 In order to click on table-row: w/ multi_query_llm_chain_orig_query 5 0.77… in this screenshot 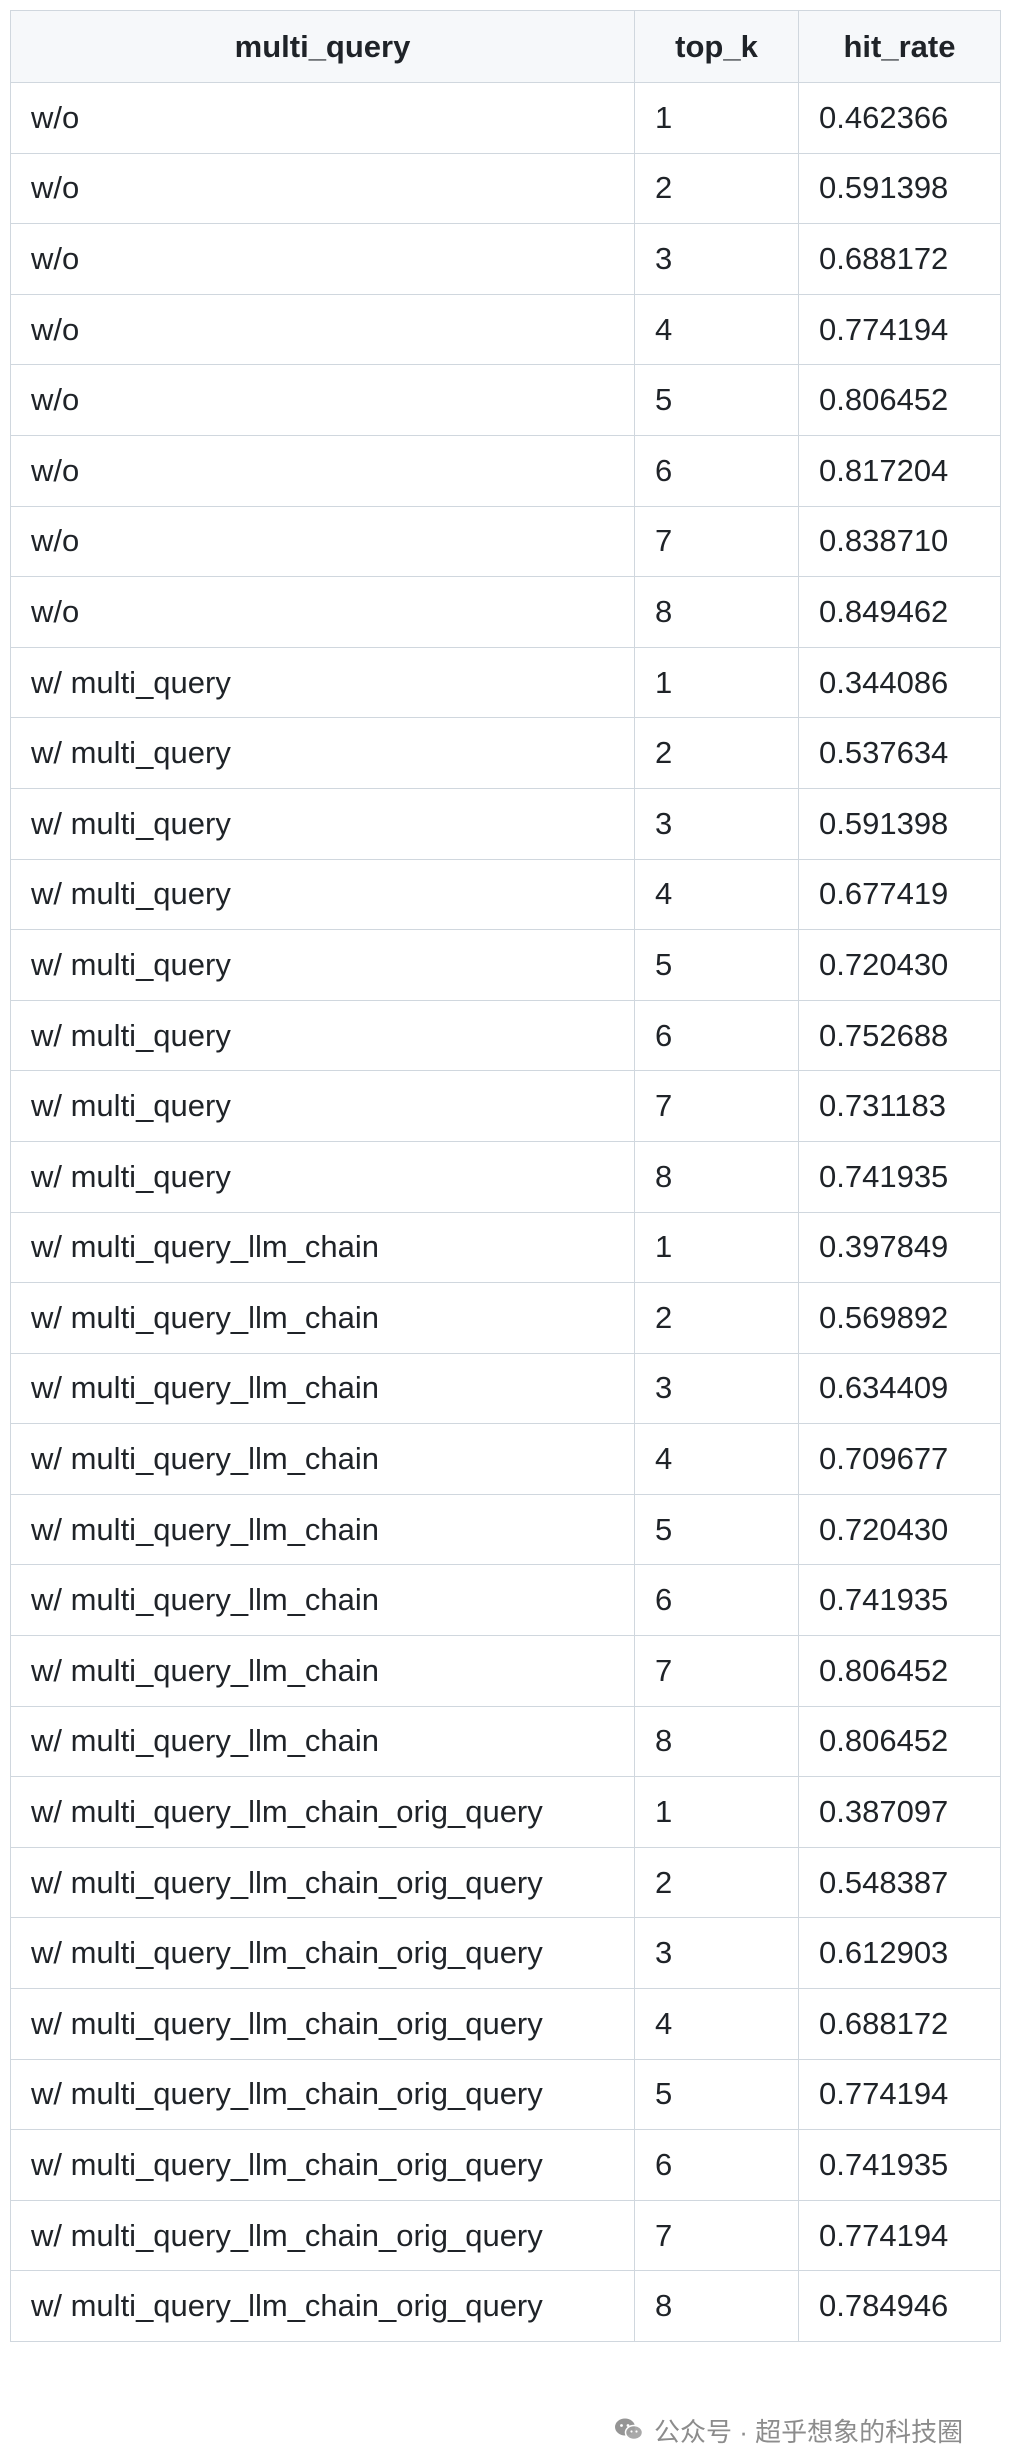, I will do `click(505, 2094)`.